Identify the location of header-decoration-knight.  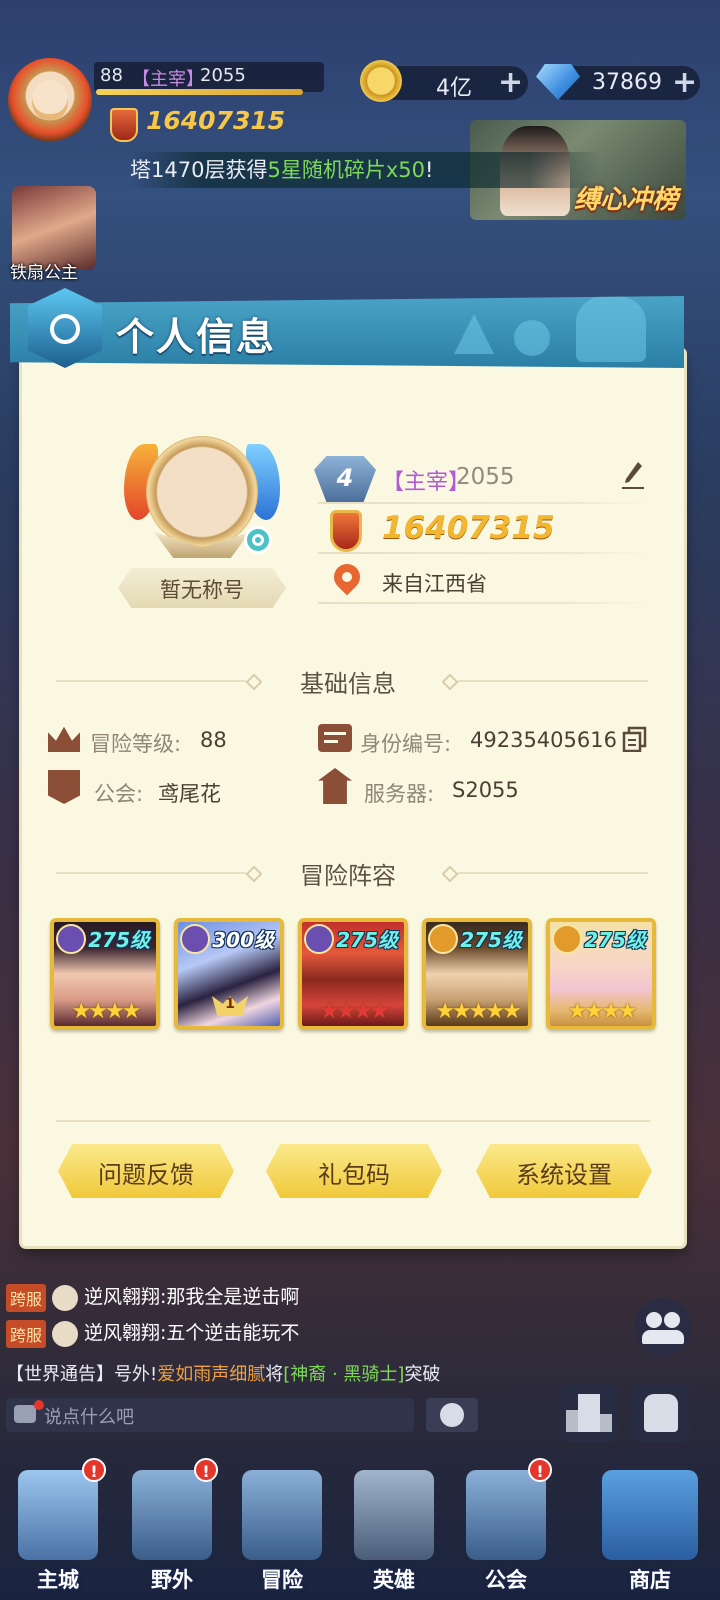
(611, 329).